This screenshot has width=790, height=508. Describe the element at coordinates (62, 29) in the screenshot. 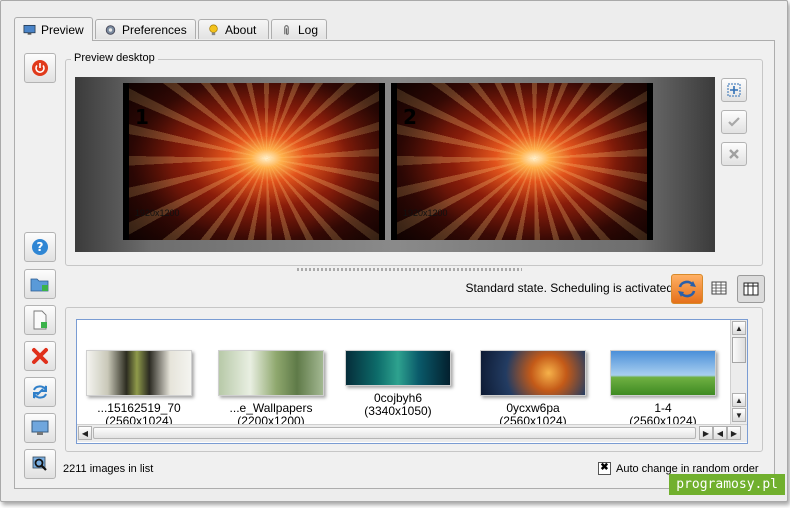

I see `tab-label: Preview` at that location.